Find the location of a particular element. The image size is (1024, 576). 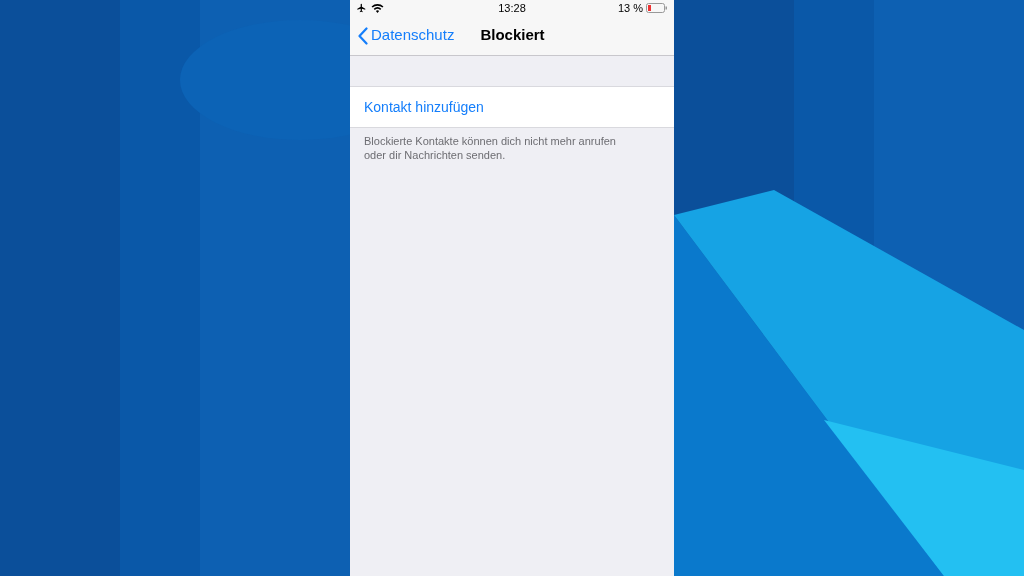

airplane-icon is located at coordinates (361, 8).